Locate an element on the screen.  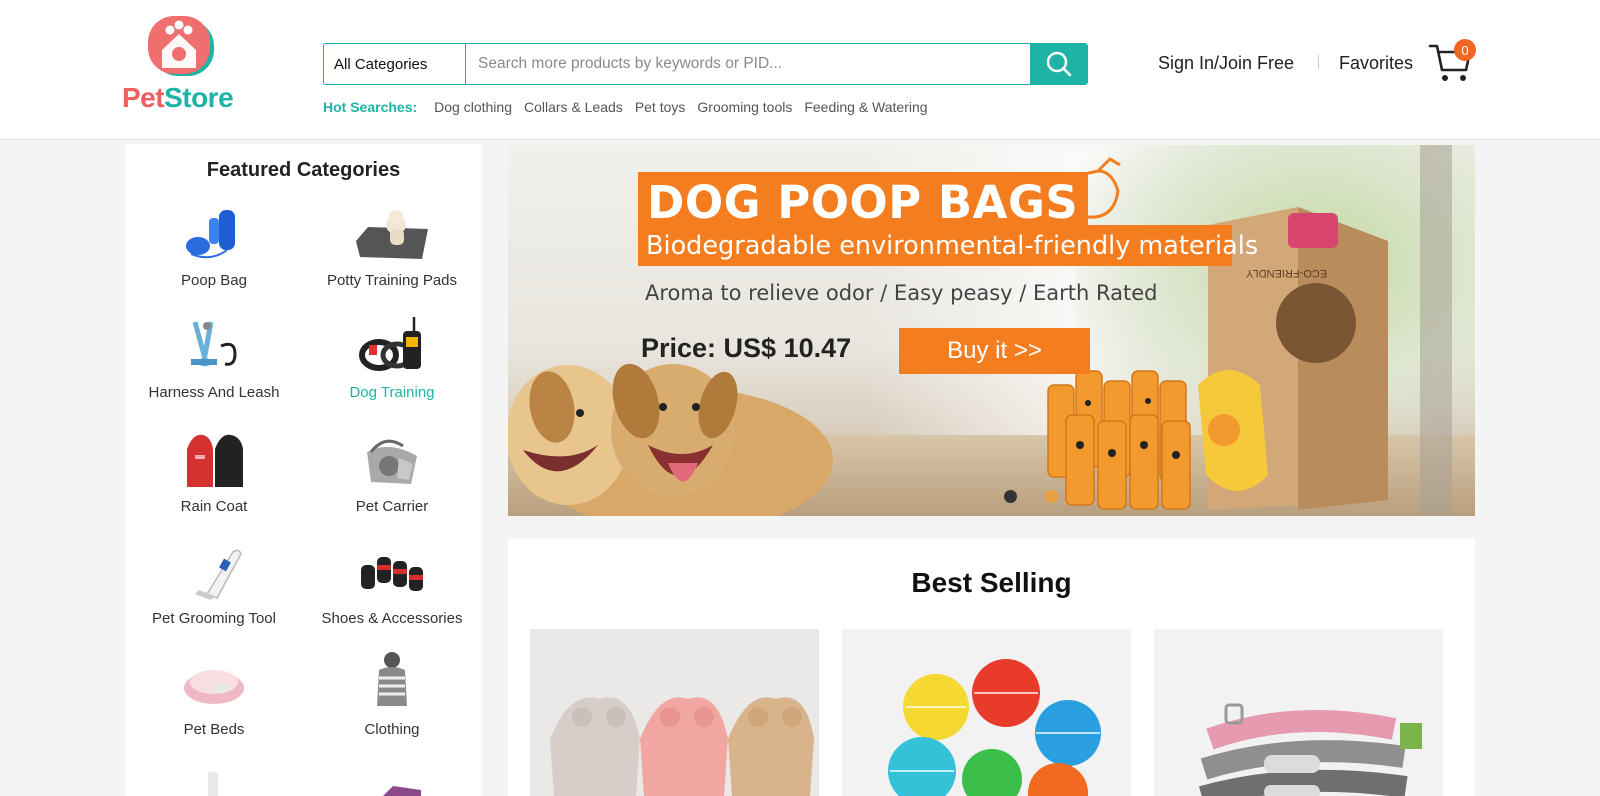
hot-search-link: Pet toys is located at coordinates (660, 107).